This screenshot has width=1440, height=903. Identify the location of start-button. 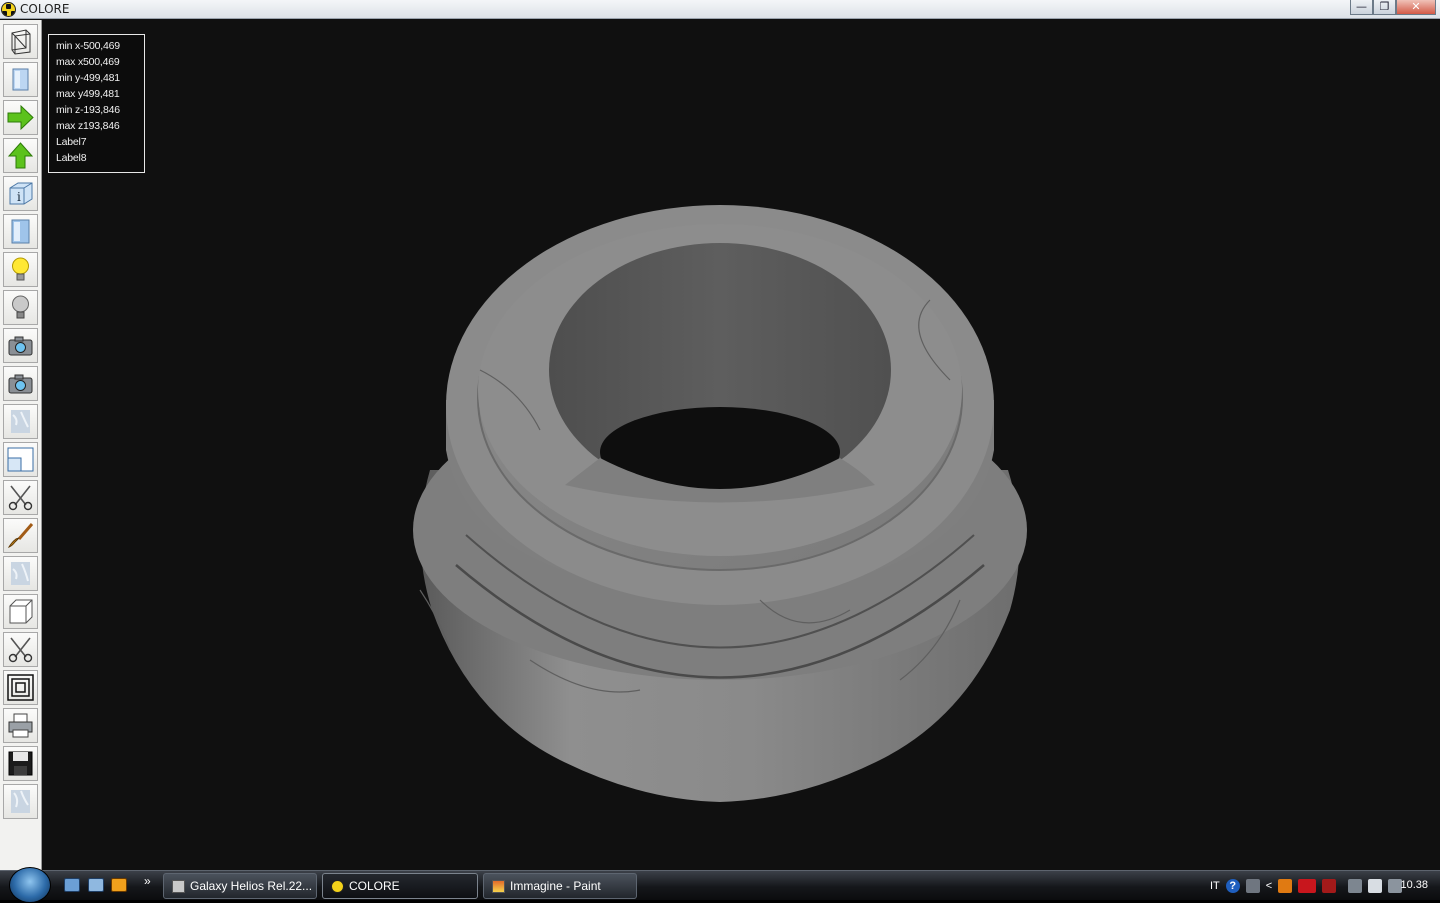
(30, 885).